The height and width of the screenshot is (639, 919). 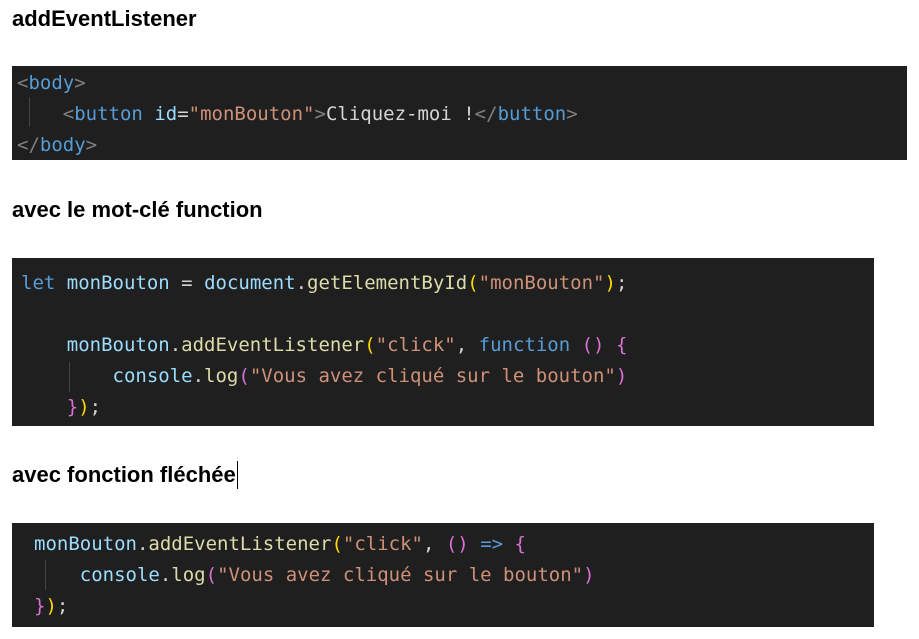 I want to click on token: getElementById, so click(x=387, y=283).